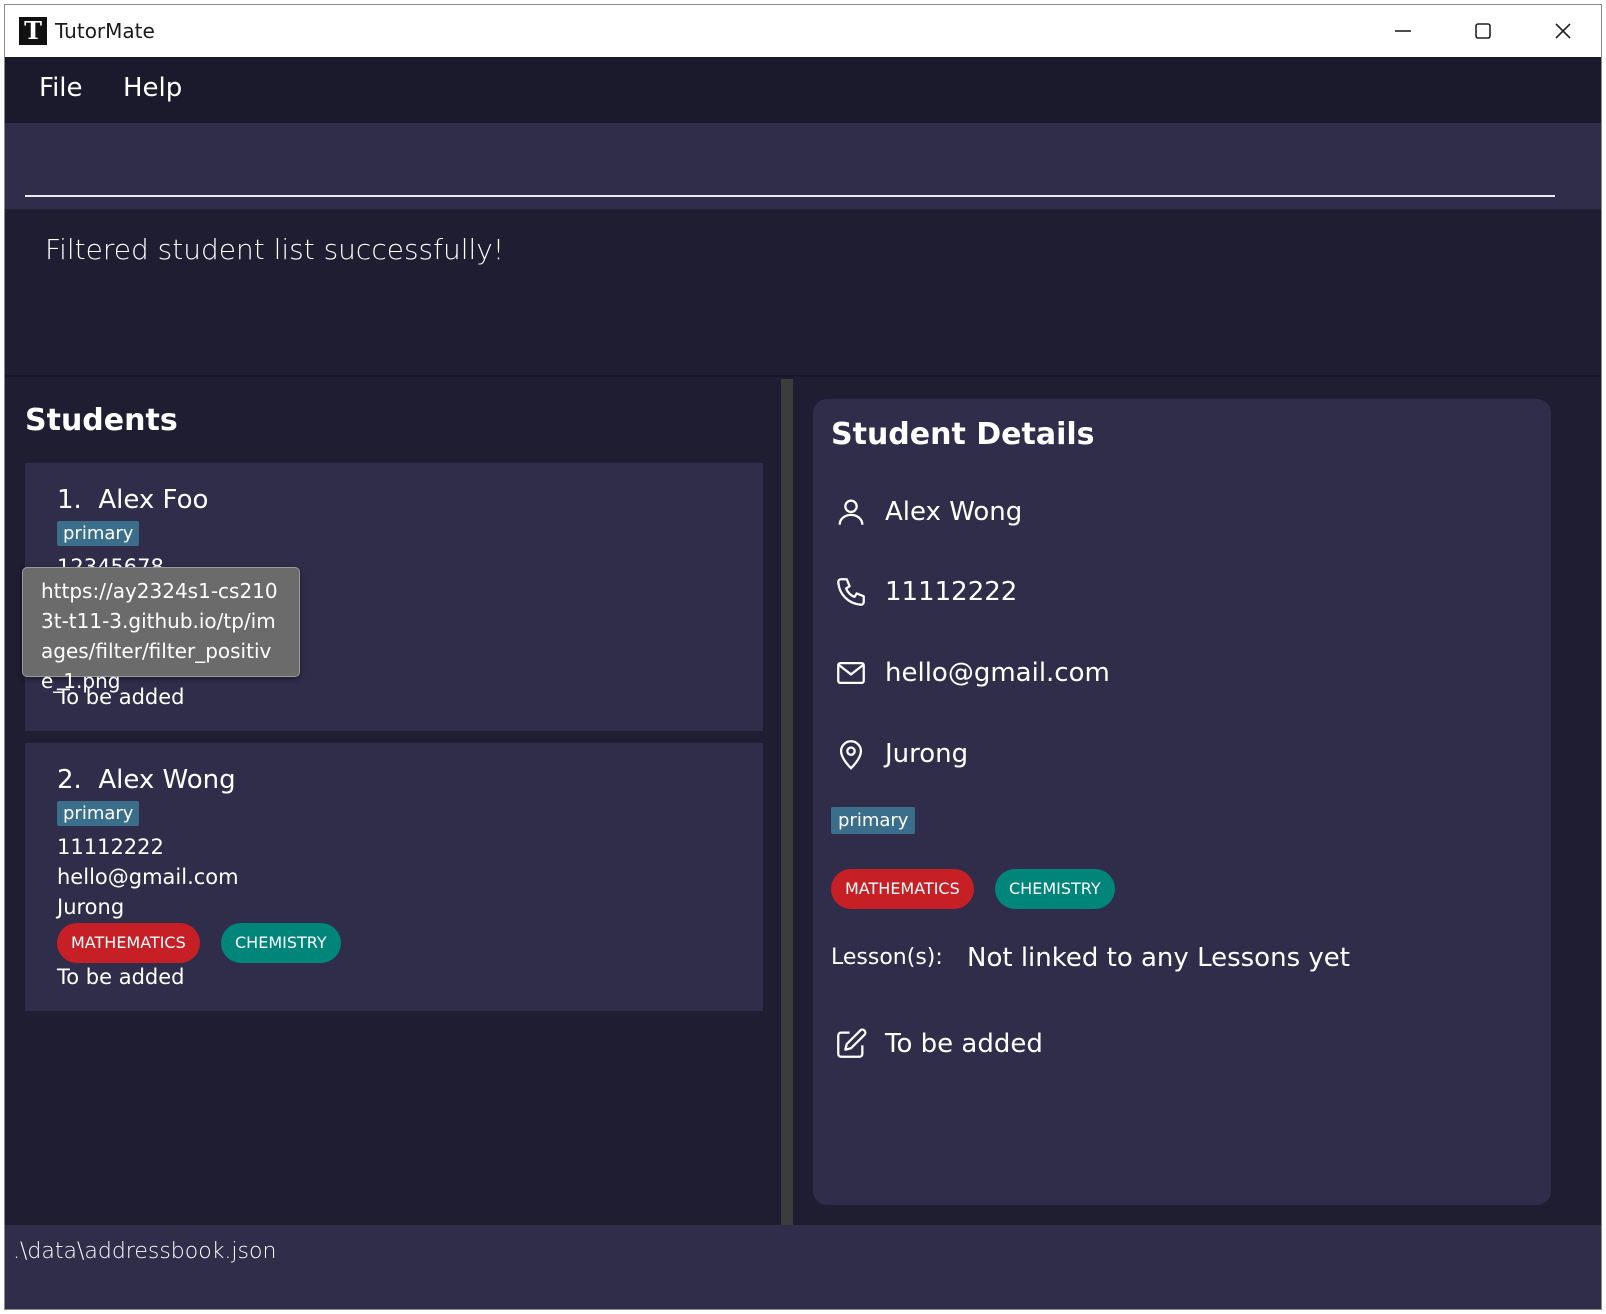 The image size is (1606, 1314). What do you see at coordinates (91, 907) in the screenshot?
I see `student-address: Jurong` at bounding box center [91, 907].